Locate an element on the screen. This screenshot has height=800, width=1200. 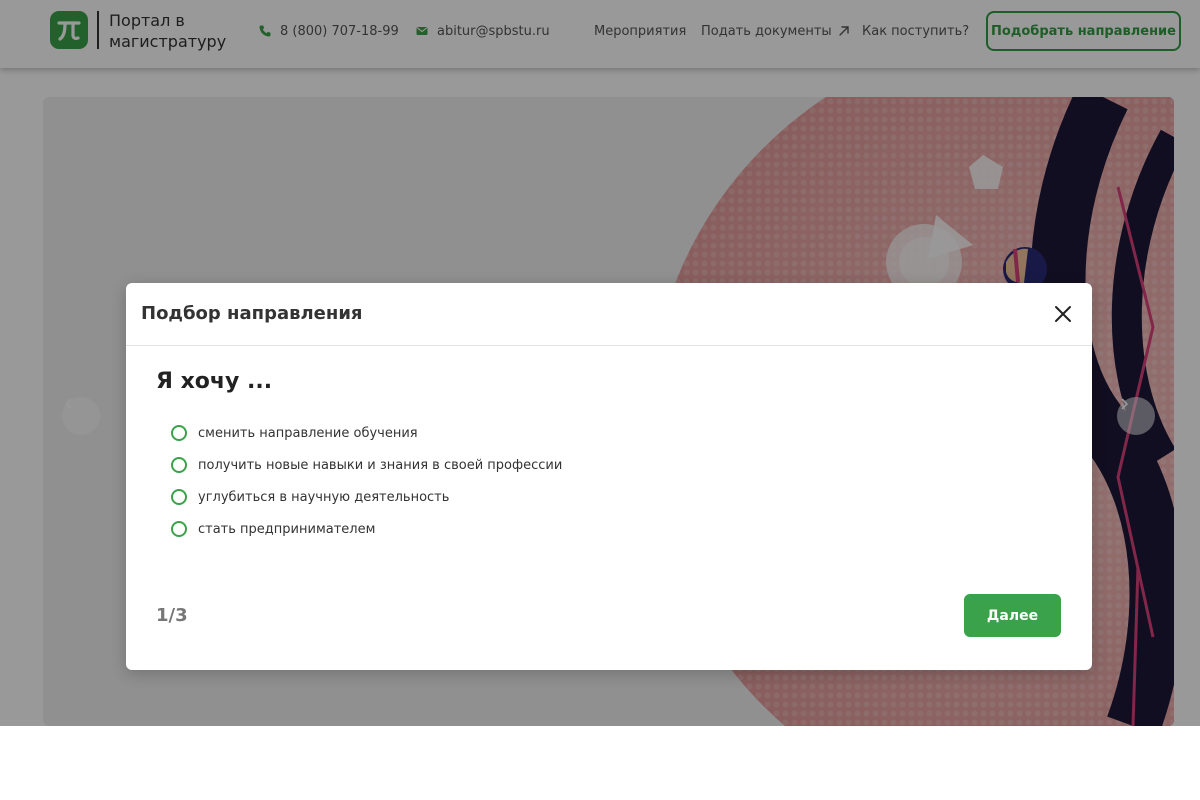
option-entrepreneur: стать предпринимателем is located at coordinates (471, 529).